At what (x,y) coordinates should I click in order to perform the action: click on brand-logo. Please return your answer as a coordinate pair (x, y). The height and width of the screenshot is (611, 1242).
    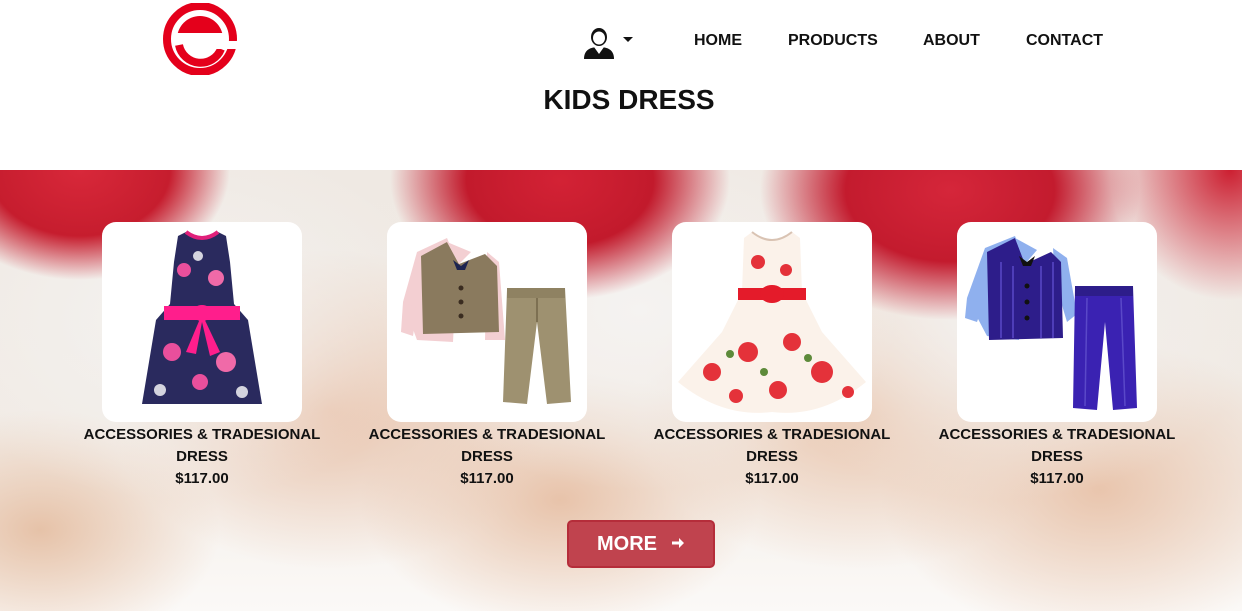
    Looking at the image, I should click on (201, 39).